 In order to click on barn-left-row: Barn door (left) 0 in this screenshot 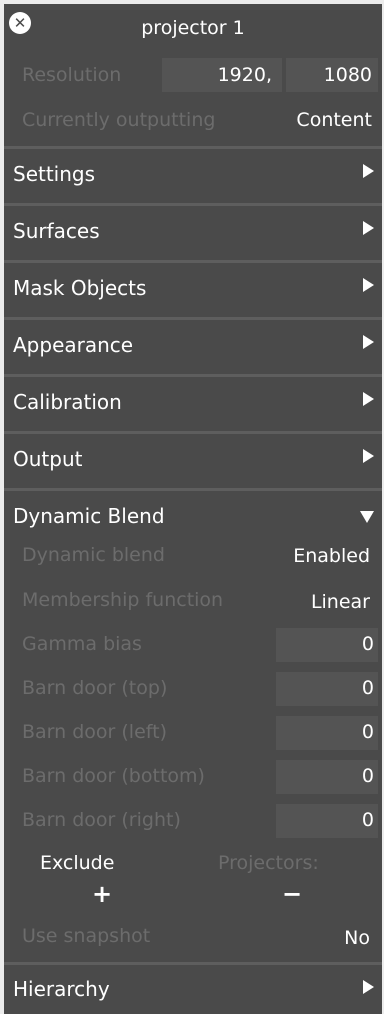, I will do `click(193, 736)`.